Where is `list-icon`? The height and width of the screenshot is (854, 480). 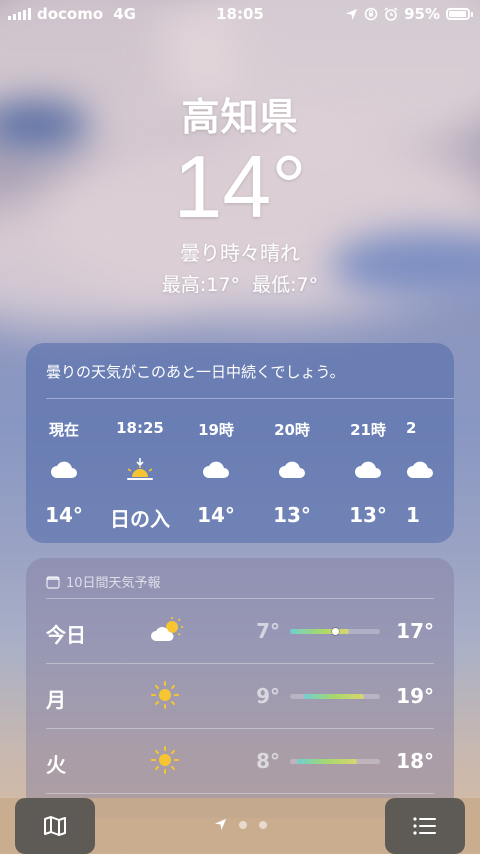
list-icon is located at coordinates (424, 826).